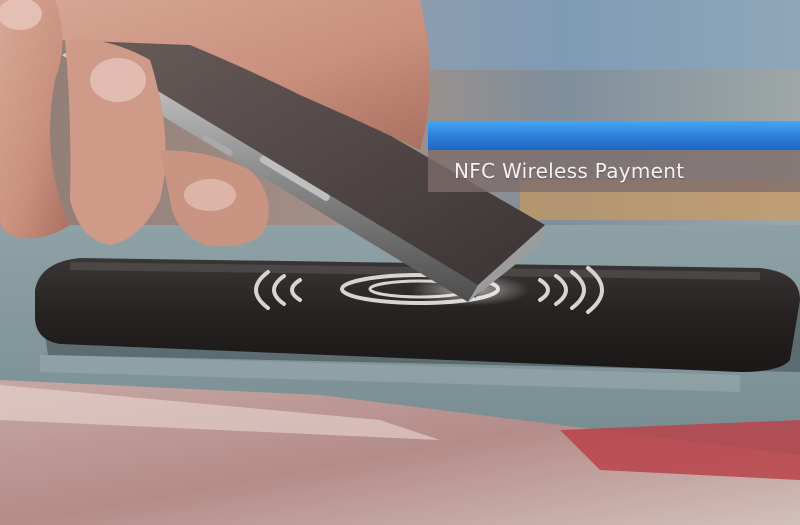 This screenshot has height=525, width=800. I want to click on caption-body: NFC Wireless Payment, so click(614, 171).